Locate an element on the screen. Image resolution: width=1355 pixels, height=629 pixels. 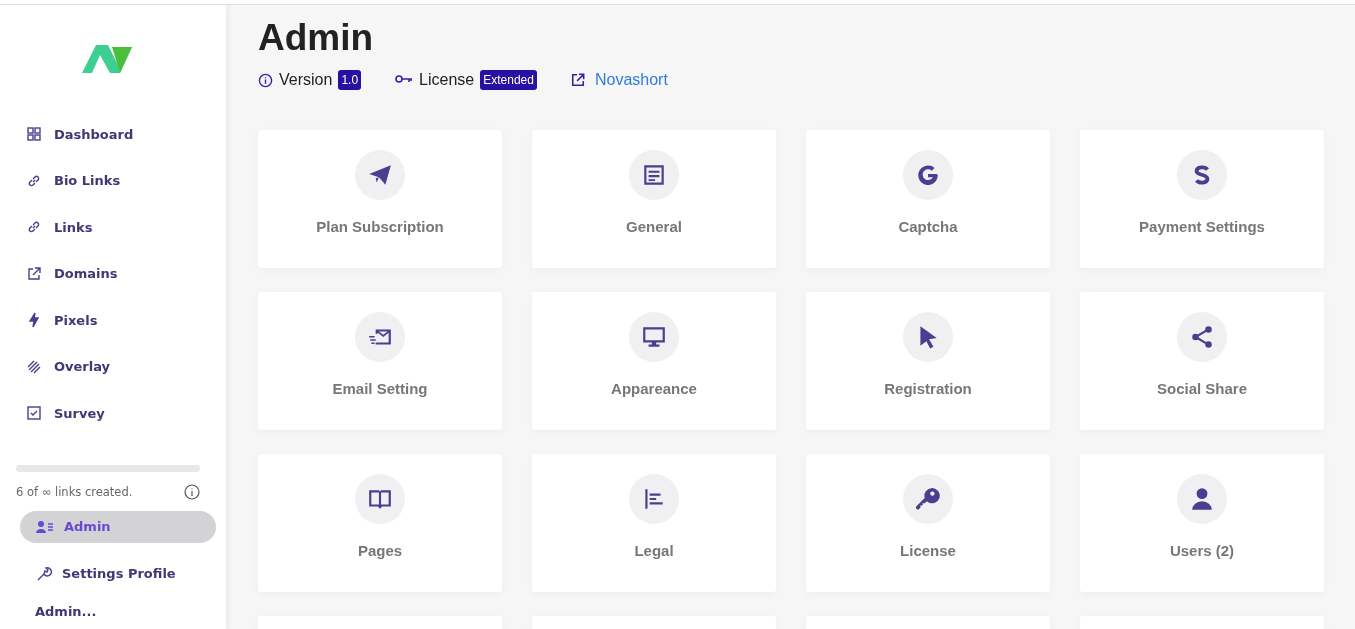
settings-card: Registration is located at coordinates (928, 361).